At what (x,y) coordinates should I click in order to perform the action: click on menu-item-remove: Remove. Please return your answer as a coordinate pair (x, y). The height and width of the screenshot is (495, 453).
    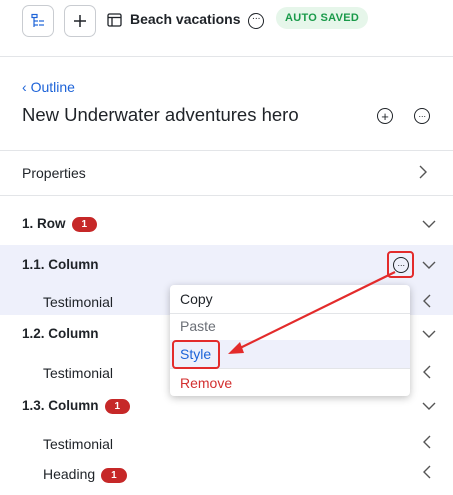
    Looking at the image, I should click on (206, 383).